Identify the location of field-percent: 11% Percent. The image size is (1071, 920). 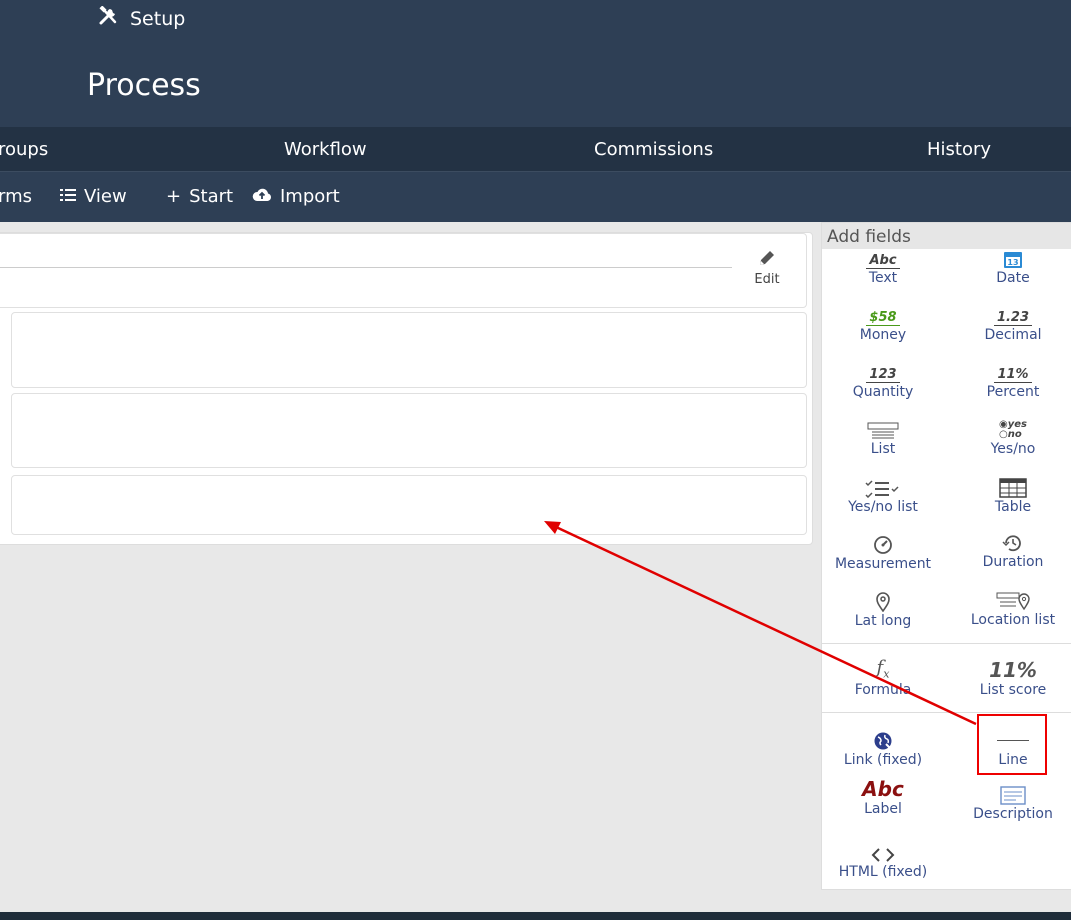
(1012, 380).